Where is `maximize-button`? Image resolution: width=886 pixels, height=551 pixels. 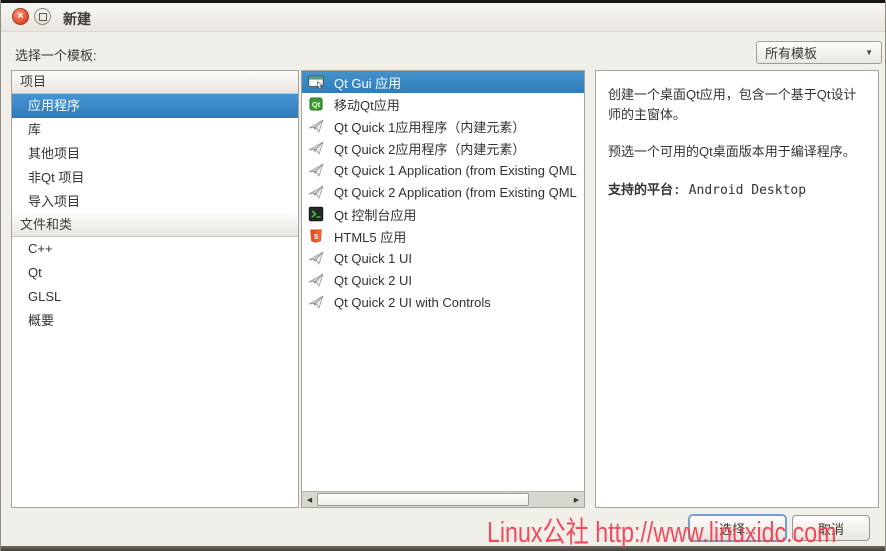
maximize-button is located at coordinates (42, 16).